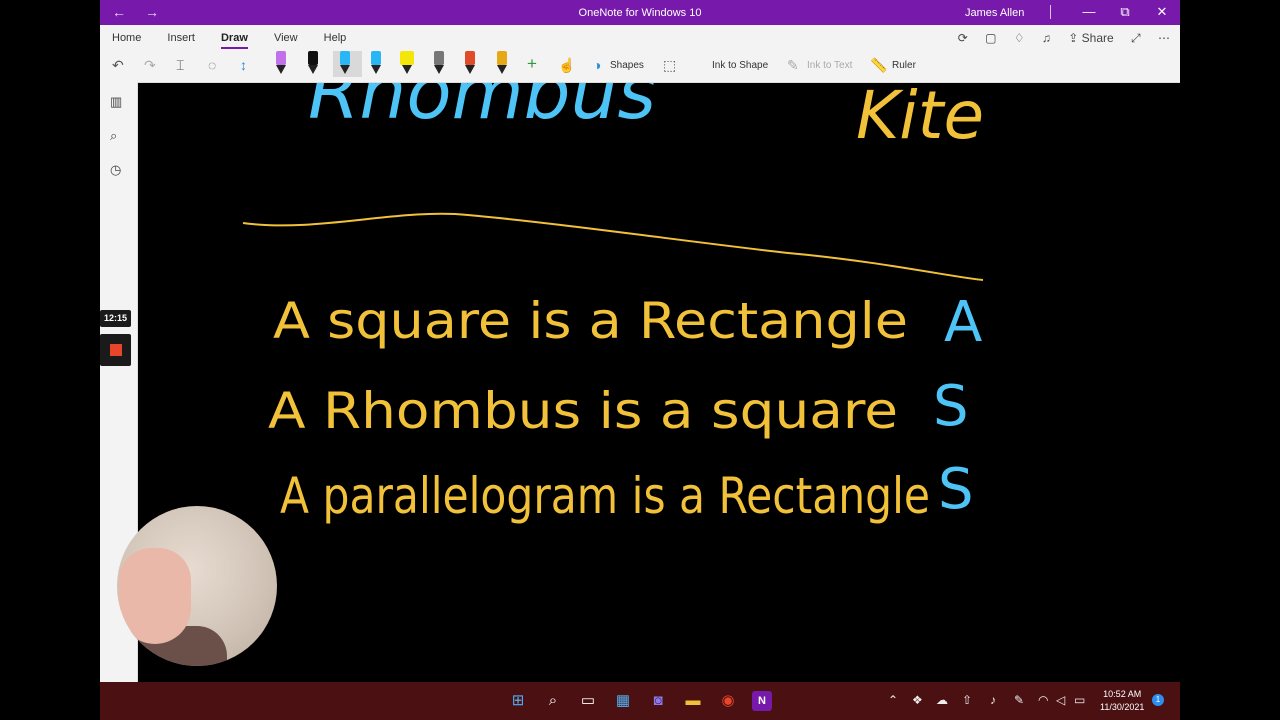 The image size is (1280, 720). I want to click on clock-time: 10:52 AM, so click(1122, 694).